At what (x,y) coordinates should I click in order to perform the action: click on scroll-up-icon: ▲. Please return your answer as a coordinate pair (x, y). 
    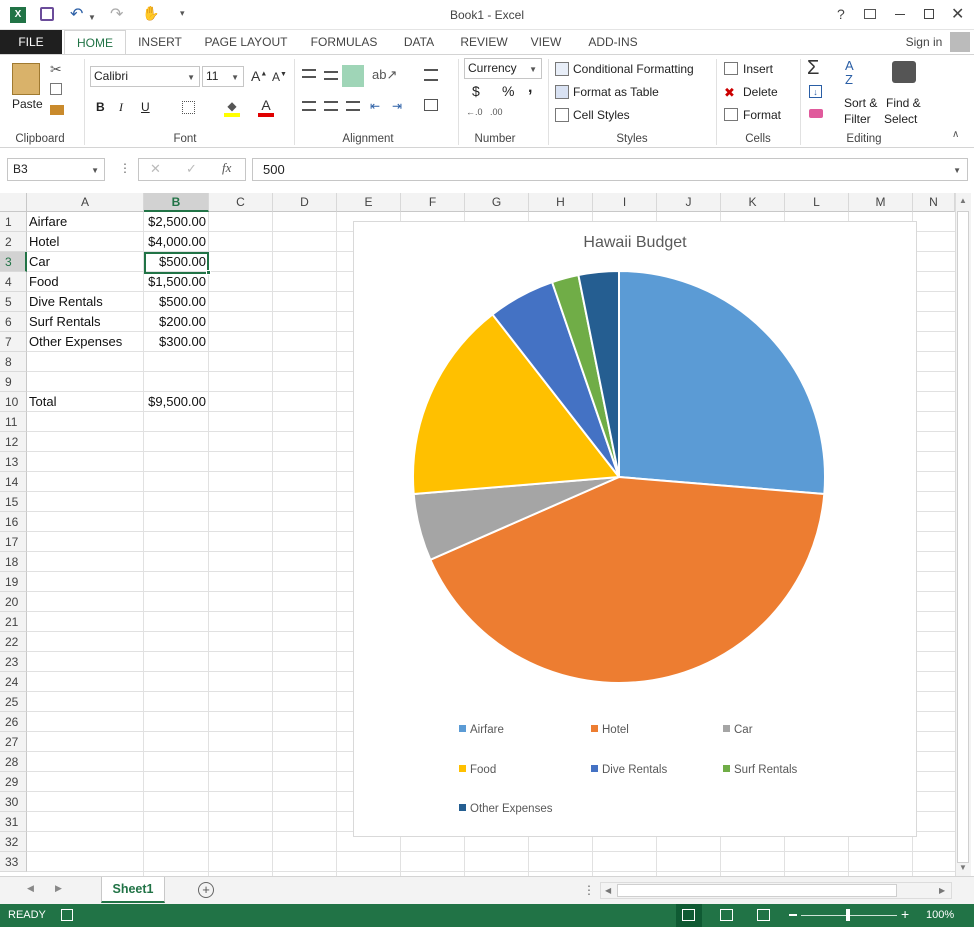
    Looking at the image, I should click on (963, 200).